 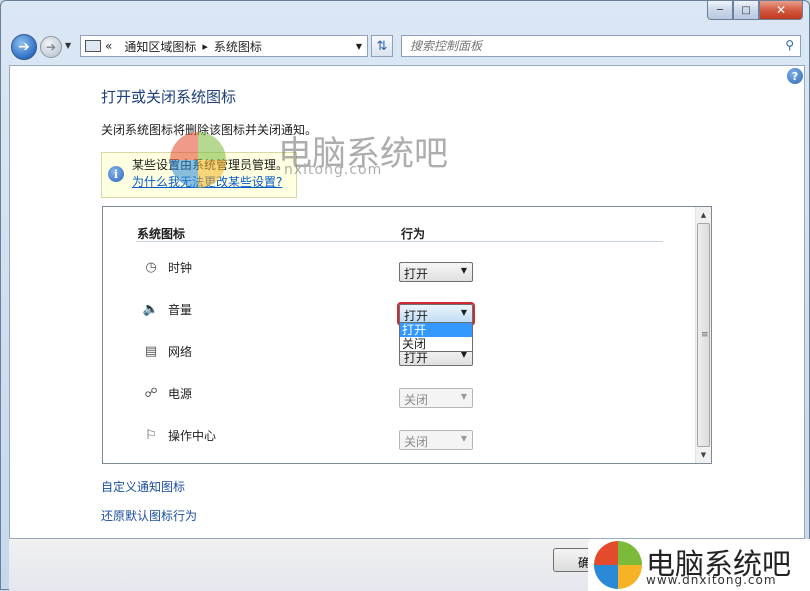 I want to click on grip-icon: ≡, so click(x=705, y=335).